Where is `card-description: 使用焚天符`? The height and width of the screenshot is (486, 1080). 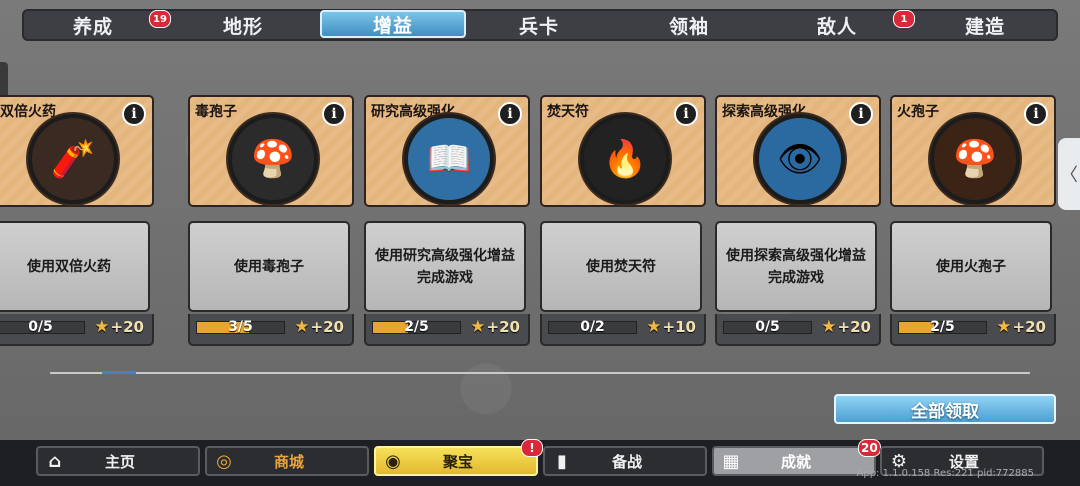
card-description: 使用焚天符 is located at coordinates (621, 266).